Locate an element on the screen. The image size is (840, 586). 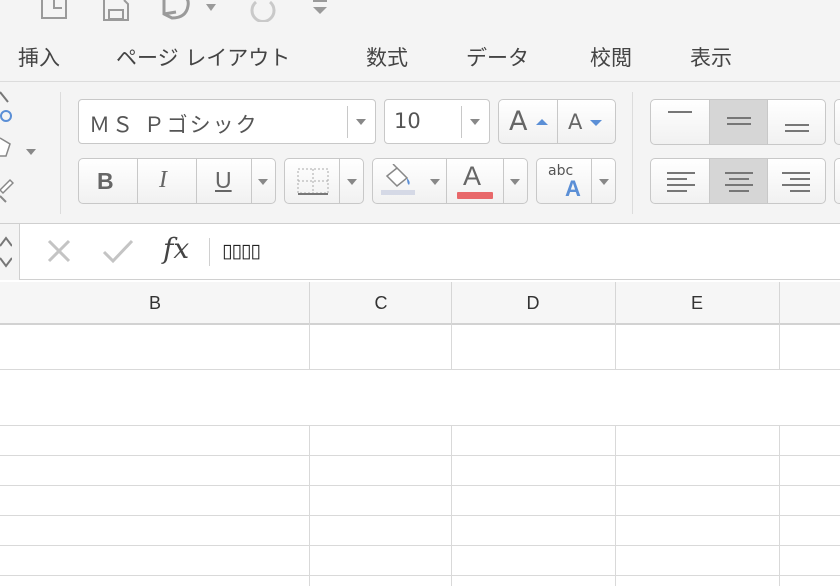
font-color-button: A is located at coordinates (475, 181).